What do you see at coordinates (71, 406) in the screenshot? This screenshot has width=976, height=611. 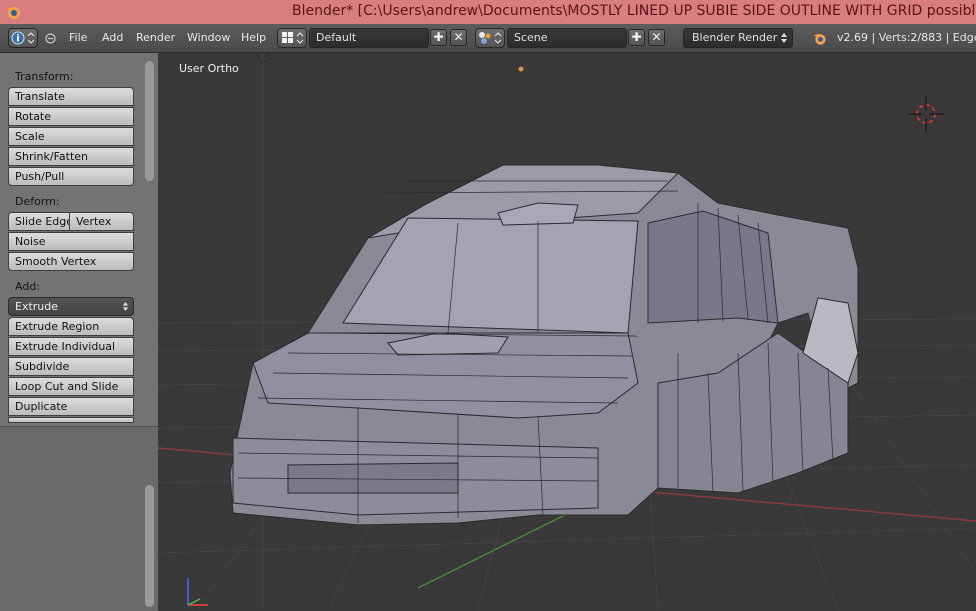 I see `duplicate-button: Duplicate` at bounding box center [71, 406].